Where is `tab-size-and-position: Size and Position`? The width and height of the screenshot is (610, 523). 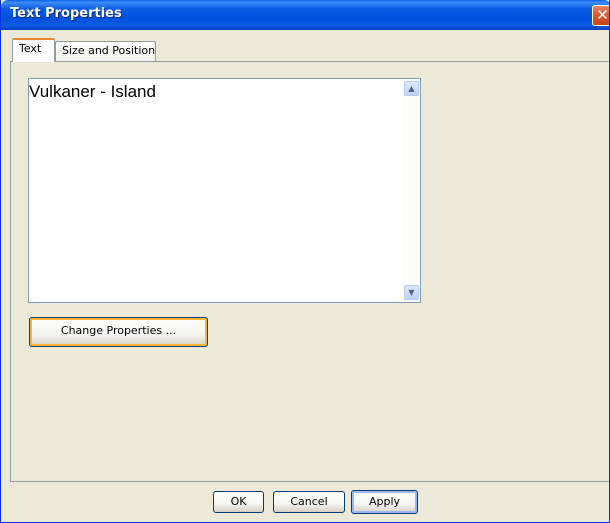 tab-size-and-position: Size and Position is located at coordinates (105, 51).